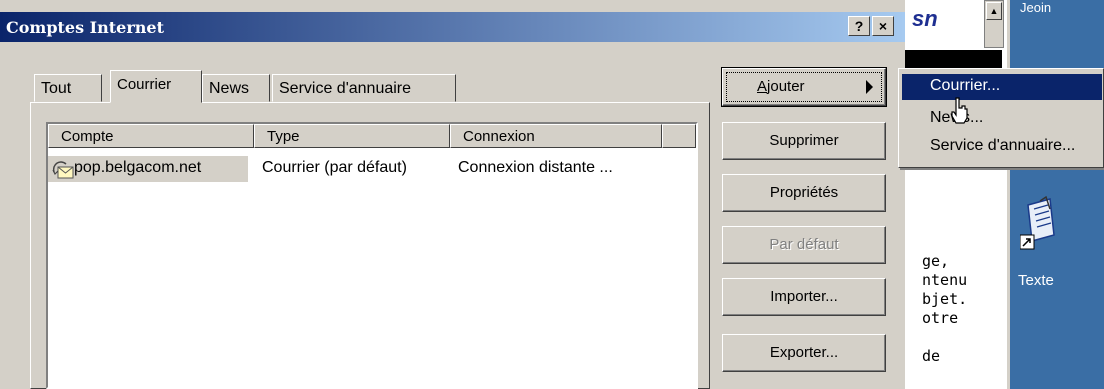 This screenshot has width=1104, height=389. Describe the element at coordinates (1036, 7) in the screenshot. I see `desktop-partial-label: Jeoin` at that location.